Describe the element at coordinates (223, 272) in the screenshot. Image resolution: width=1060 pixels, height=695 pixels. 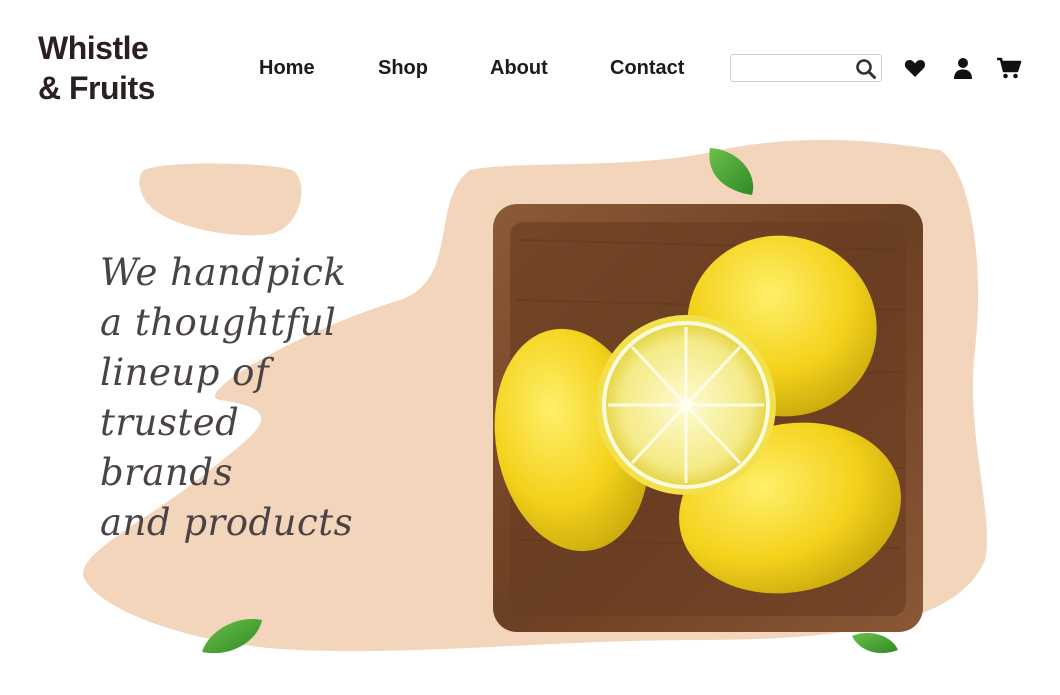
I see `hero-line: We handpick` at that location.